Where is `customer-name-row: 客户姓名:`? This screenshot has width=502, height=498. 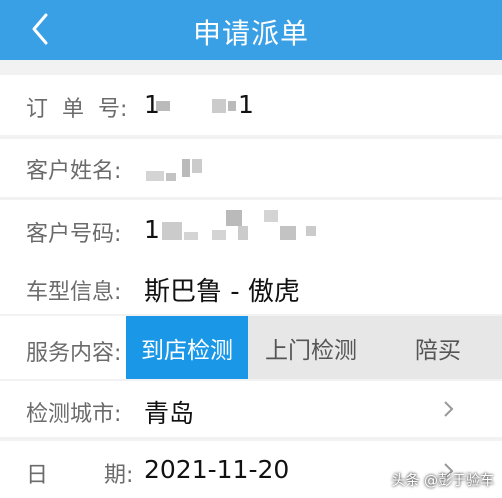 customer-name-row: 客户姓名: is located at coordinates (251, 168).